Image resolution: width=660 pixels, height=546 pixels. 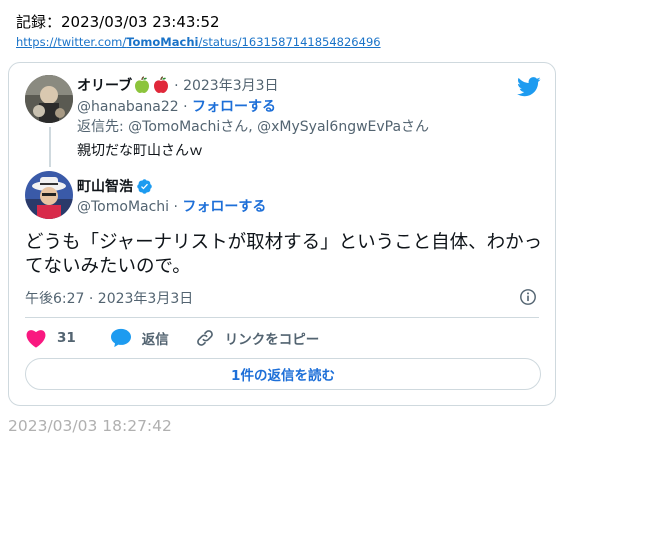 What do you see at coordinates (139, 338) in the screenshot?
I see `reply-button: 返信` at bounding box center [139, 338].